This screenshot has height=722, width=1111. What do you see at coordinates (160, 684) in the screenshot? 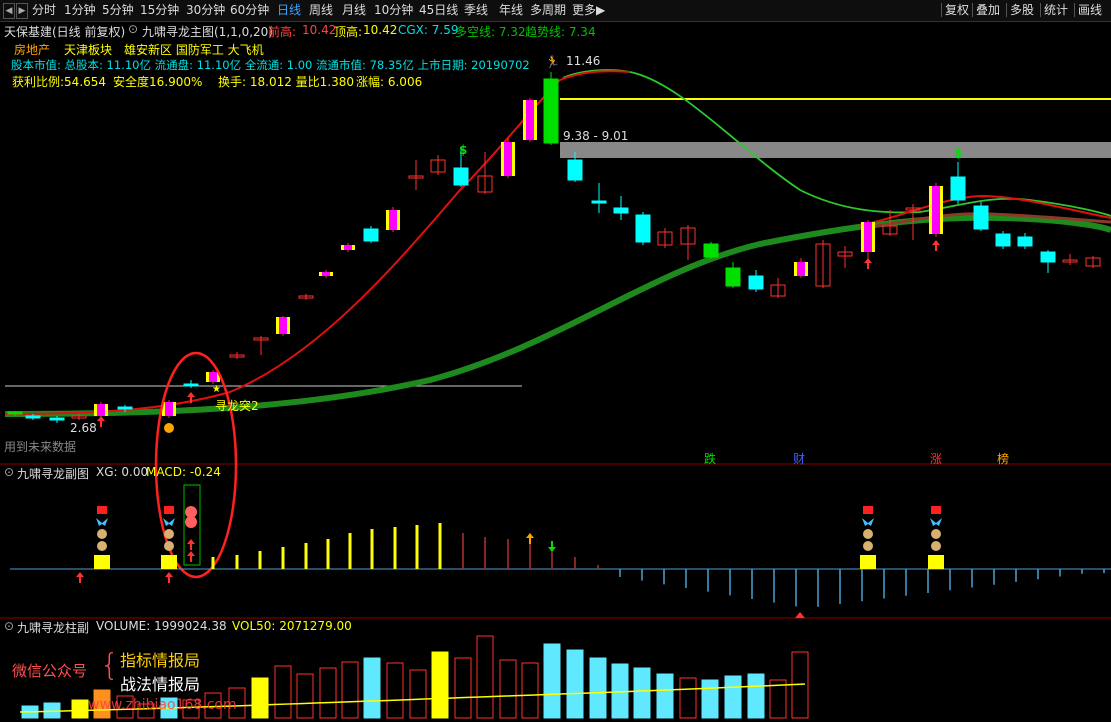
I see `watermark-line2: 战法情报局` at bounding box center [160, 684].